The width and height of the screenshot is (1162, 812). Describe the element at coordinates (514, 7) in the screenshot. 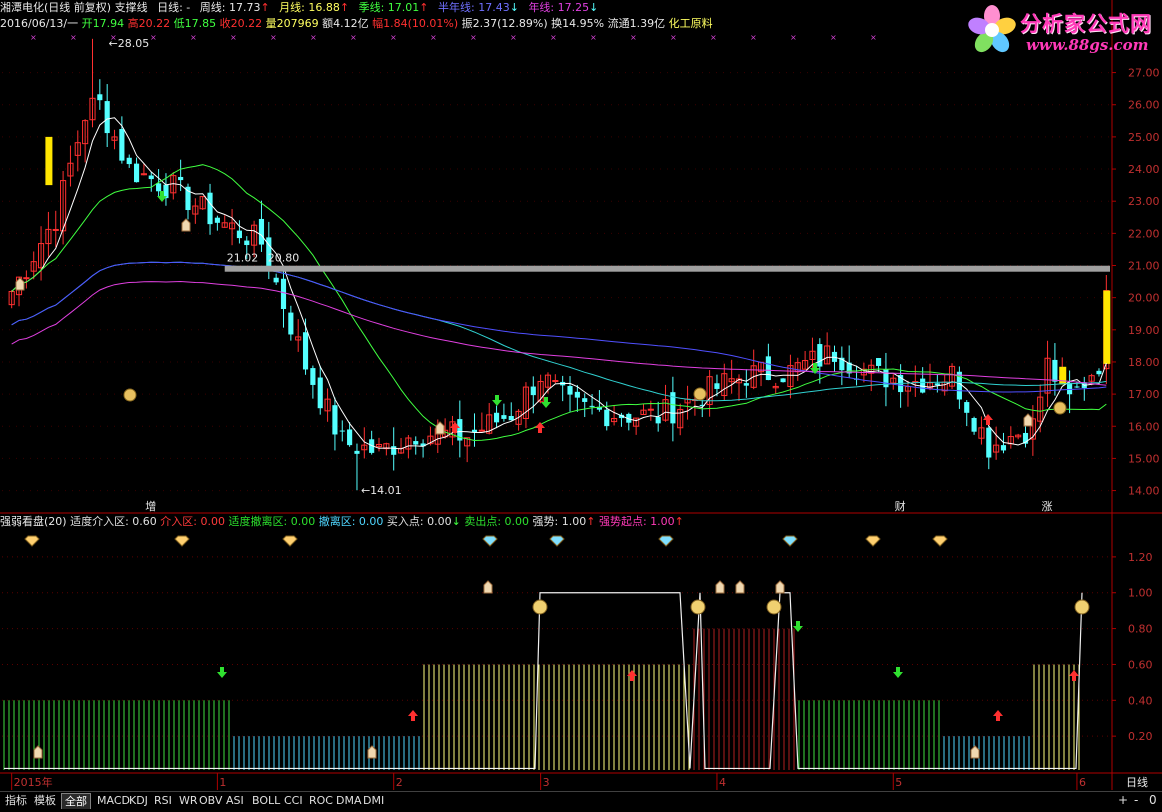

I see `half-year-arrow-icon: ↓` at that location.